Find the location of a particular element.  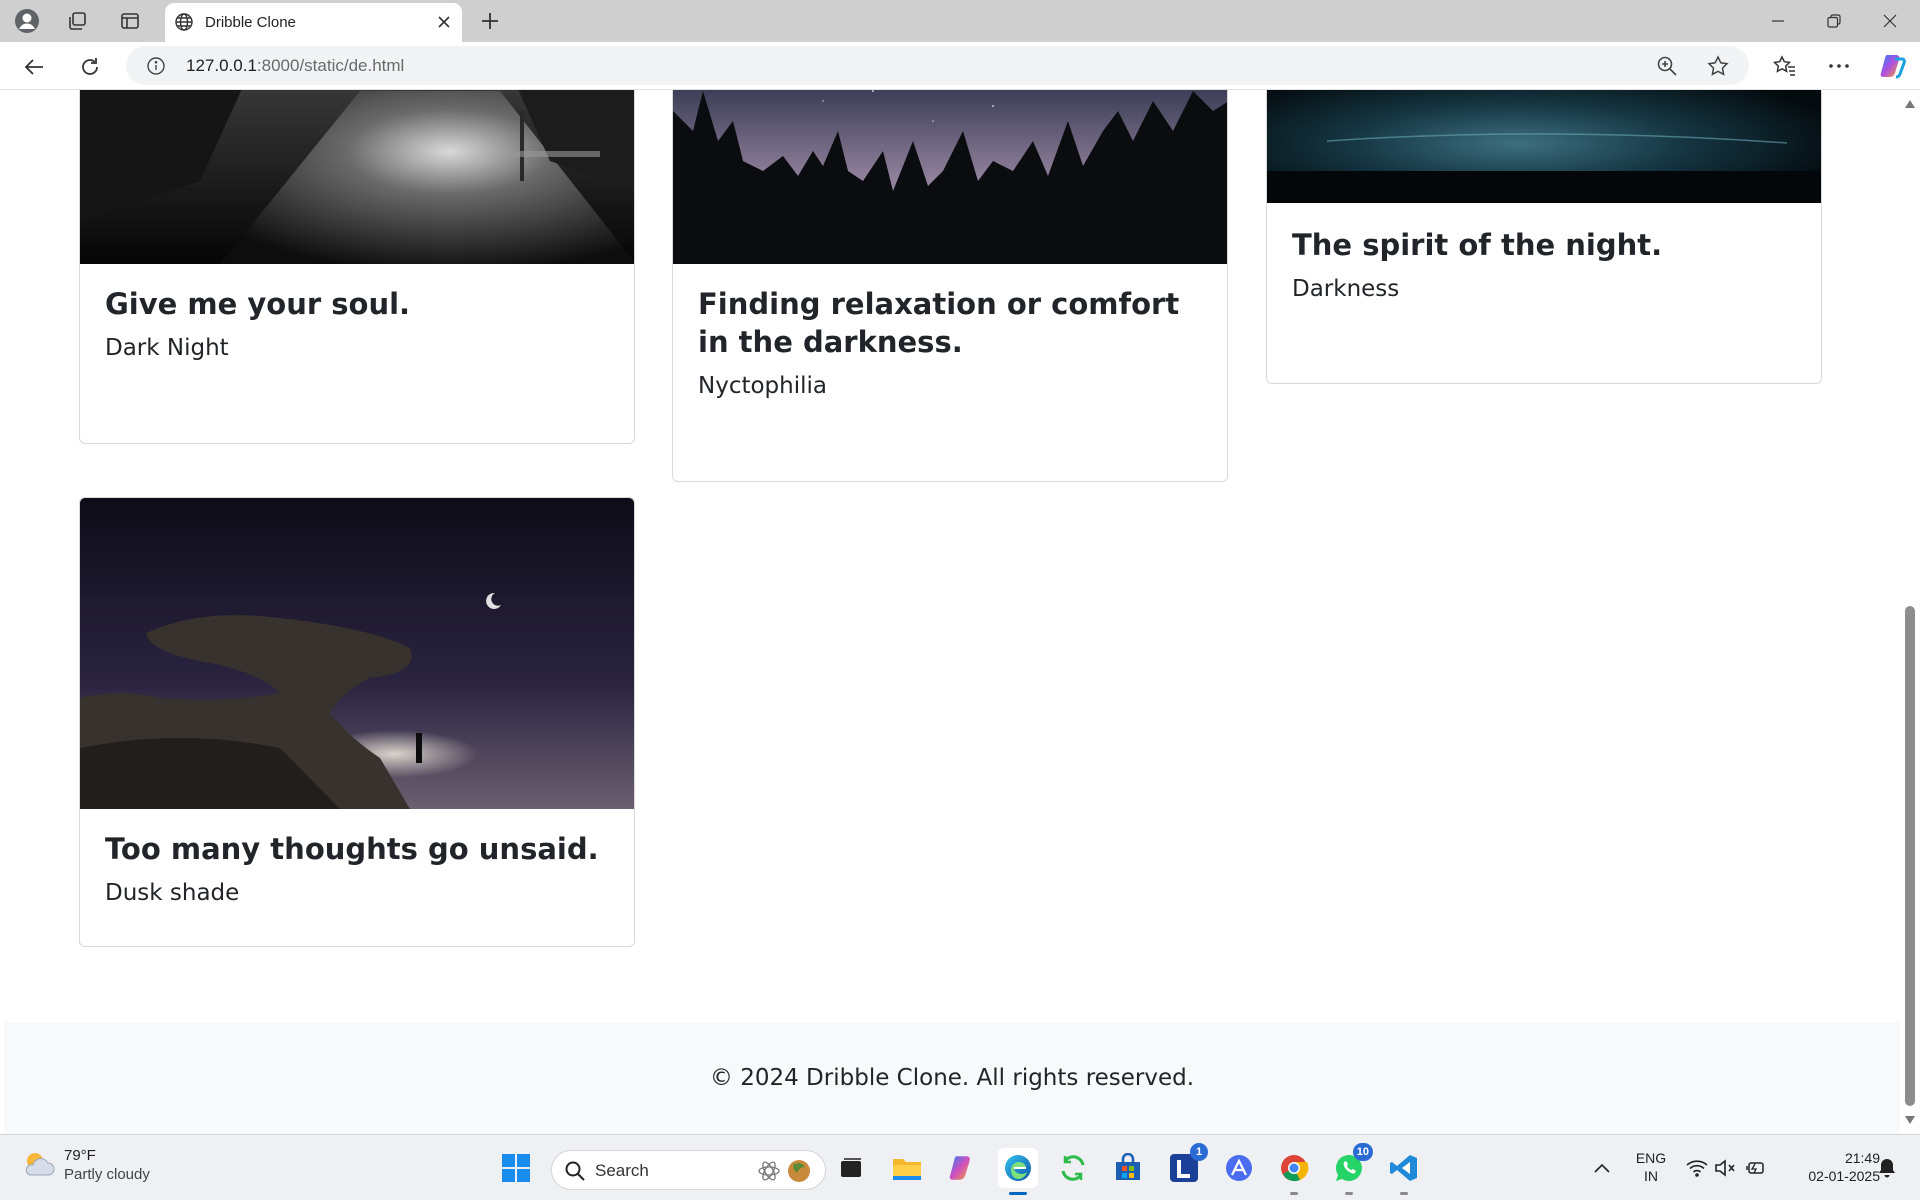

notifications-bell-icon is located at coordinates (1887, 1168).